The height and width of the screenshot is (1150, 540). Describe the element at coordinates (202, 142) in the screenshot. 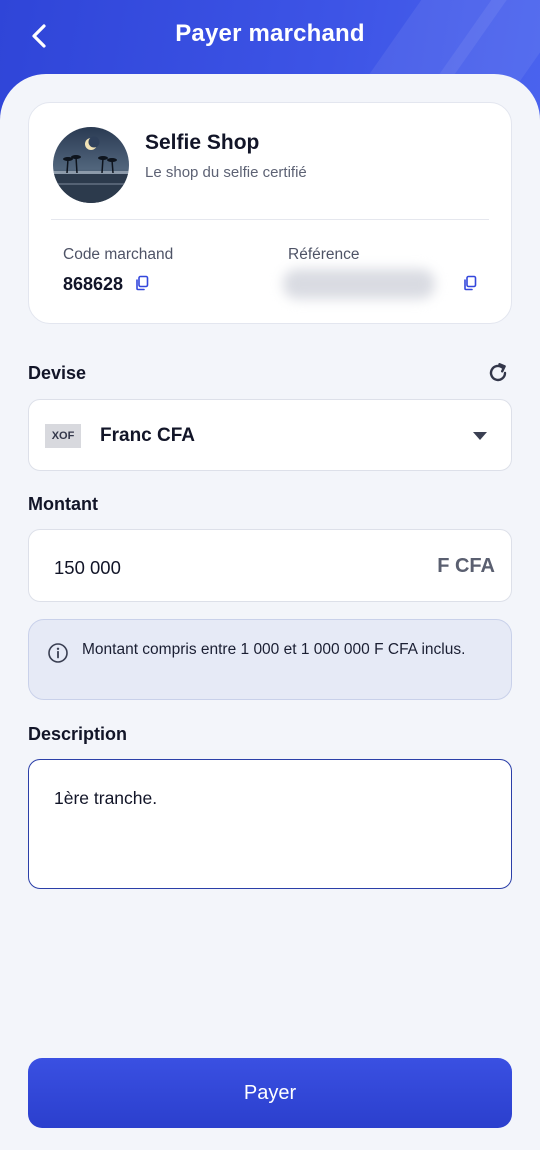

I see `merchant-name: Selfie Shop` at that location.